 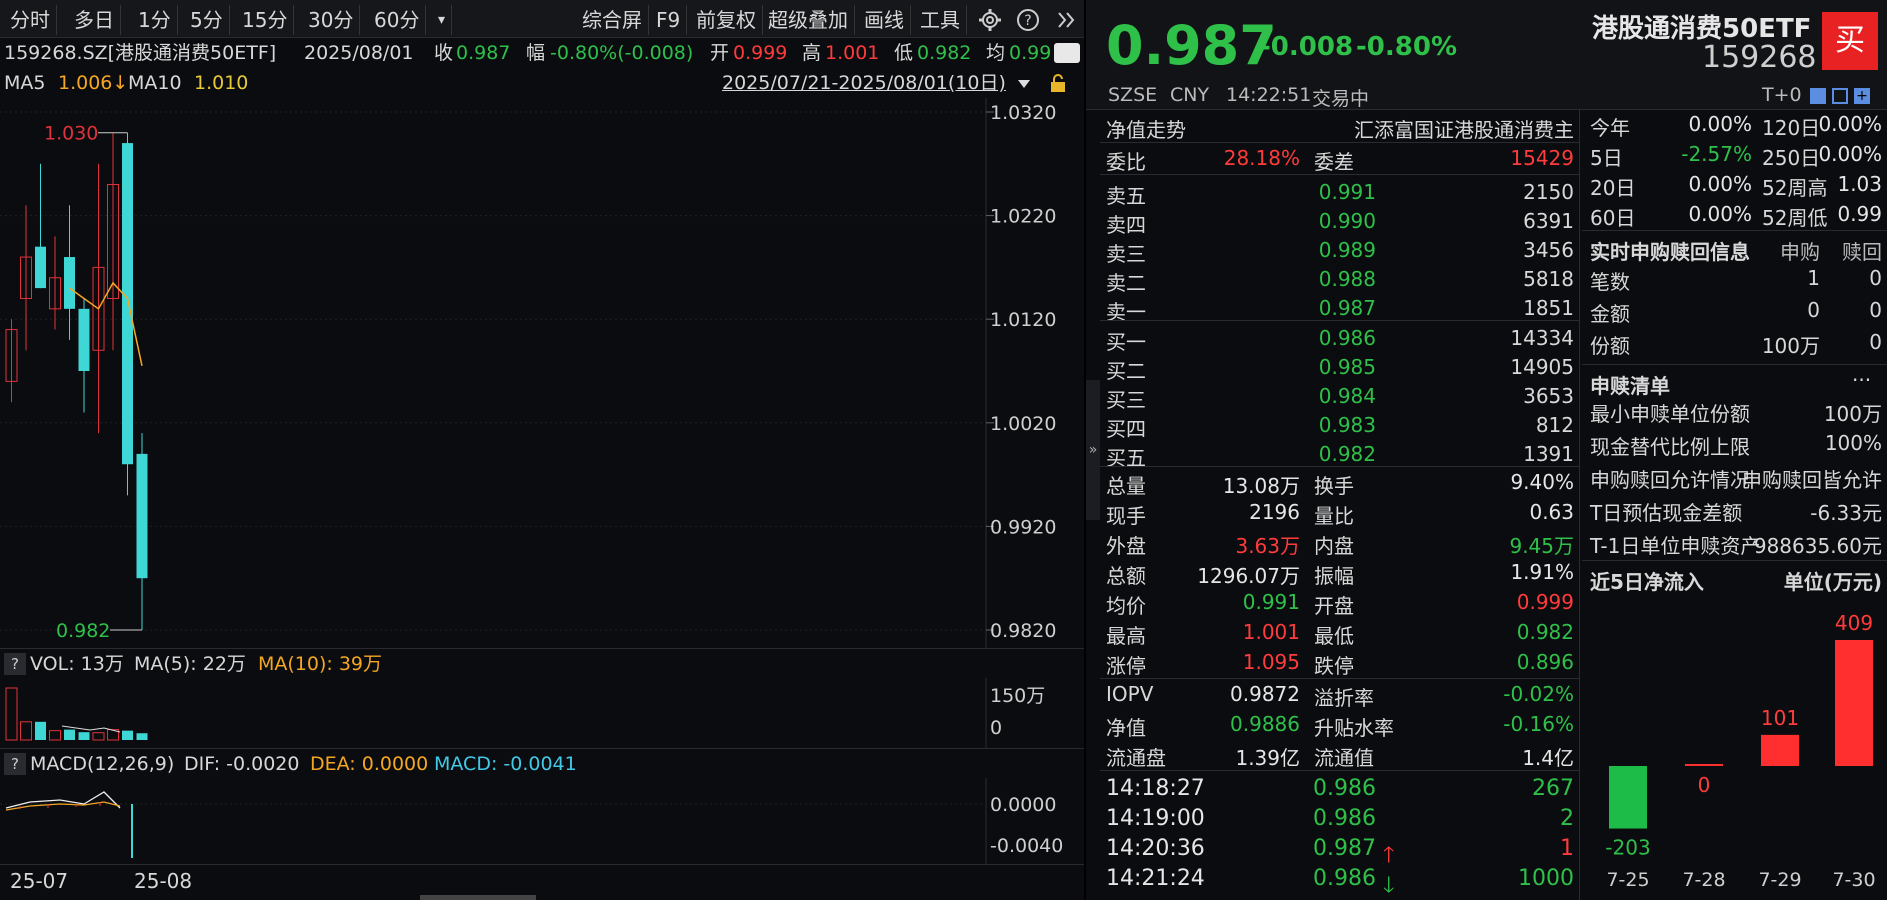 What do you see at coordinates (1126, 371) in the screenshot?
I see `bid-level-label: 买二` at bounding box center [1126, 371].